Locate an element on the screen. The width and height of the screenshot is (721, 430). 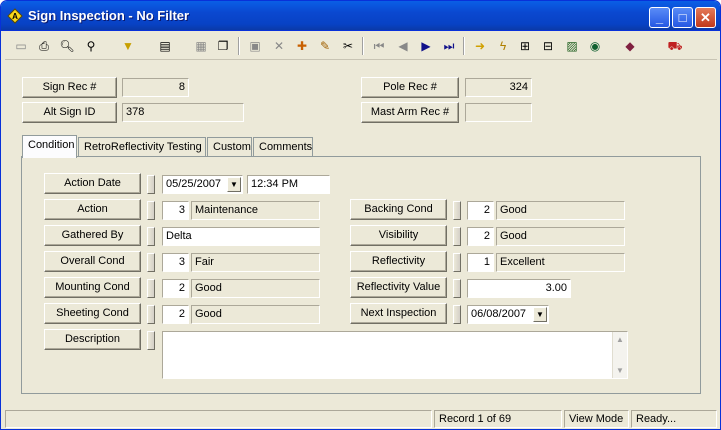
mounting-cond-code: 2 is located at coordinates (175, 288).